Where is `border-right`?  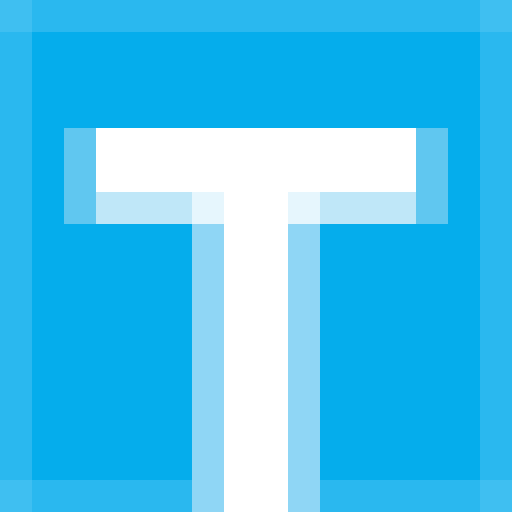 border-right is located at coordinates (496, 256).